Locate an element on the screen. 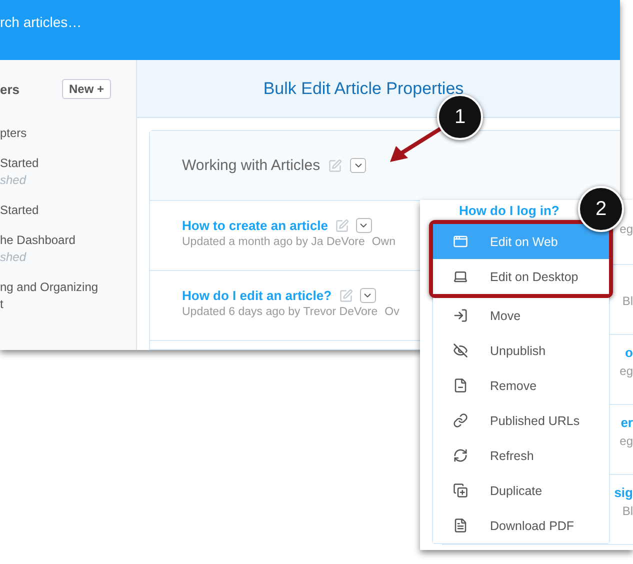  section-title: Working with Articles is located at coordinates (251, 165).